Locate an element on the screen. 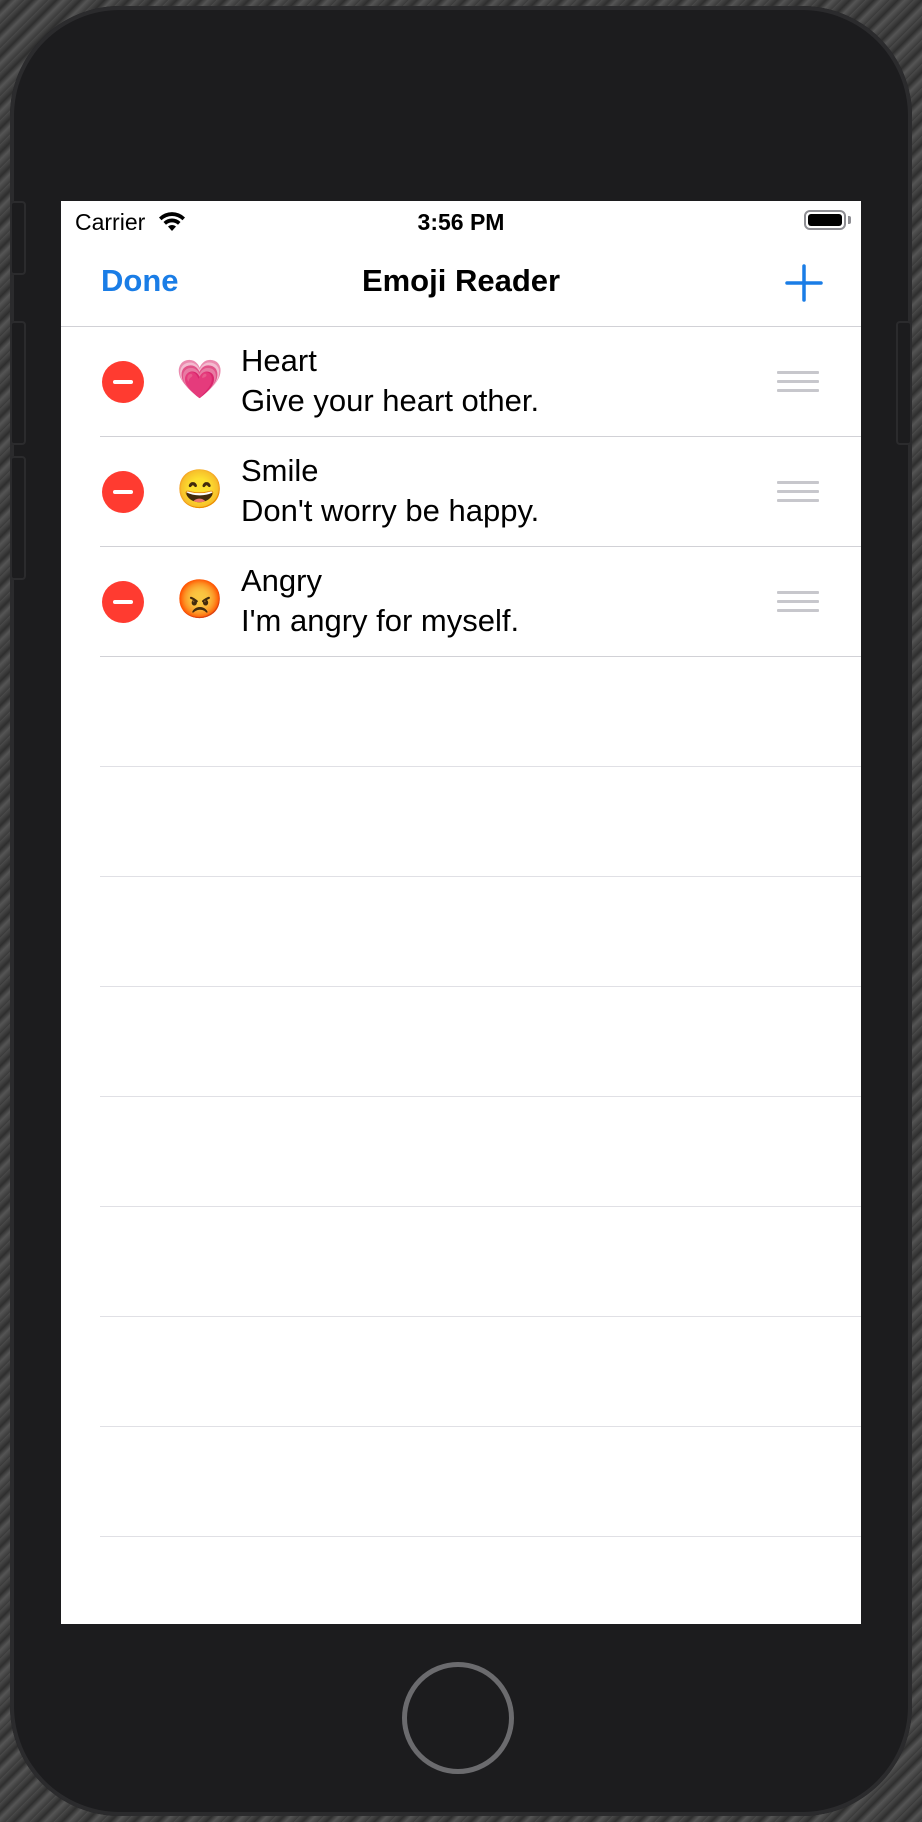 The height and width of the screenshot is (1822, 922). mute-switch is located at coordinates (18, 238).